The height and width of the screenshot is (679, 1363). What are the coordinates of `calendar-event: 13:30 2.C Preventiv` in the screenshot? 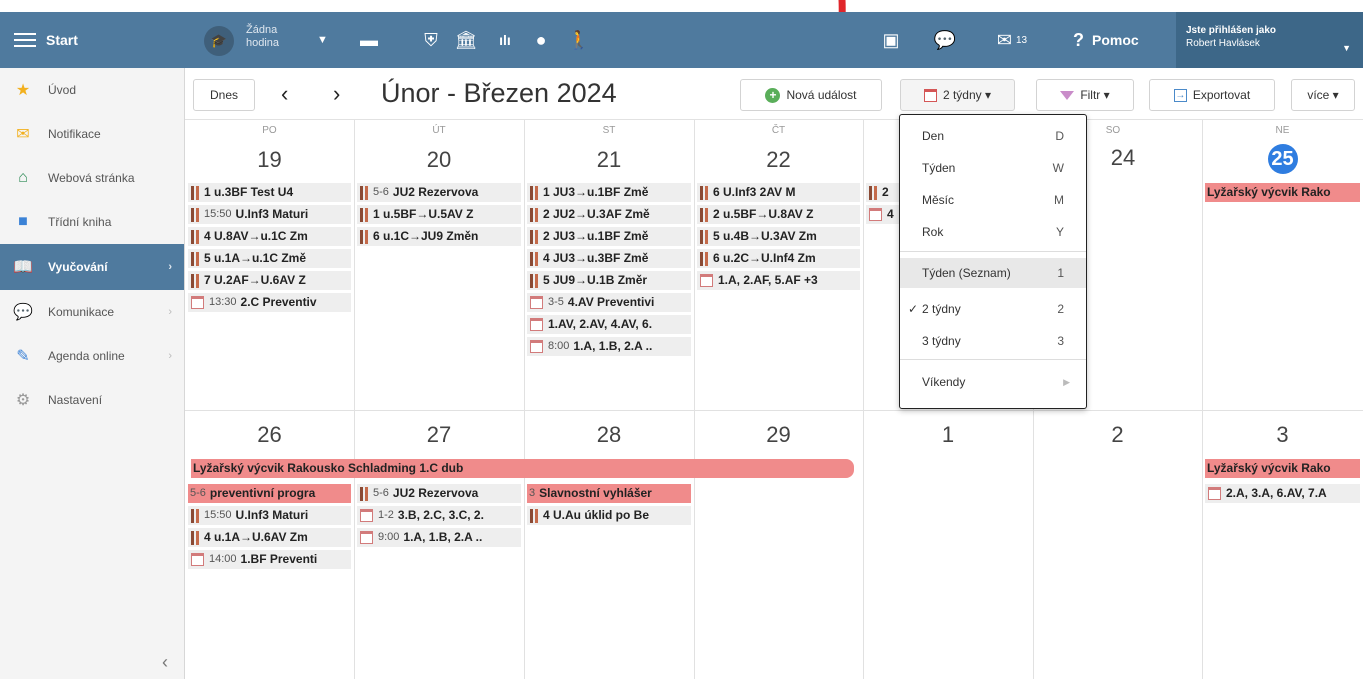 It's located at (269, 302).